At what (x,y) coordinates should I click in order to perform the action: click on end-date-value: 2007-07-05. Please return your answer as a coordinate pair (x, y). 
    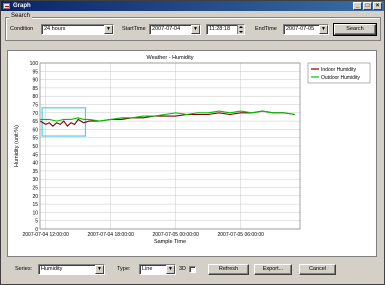
    Looking at the image, I should click on (300, 29).